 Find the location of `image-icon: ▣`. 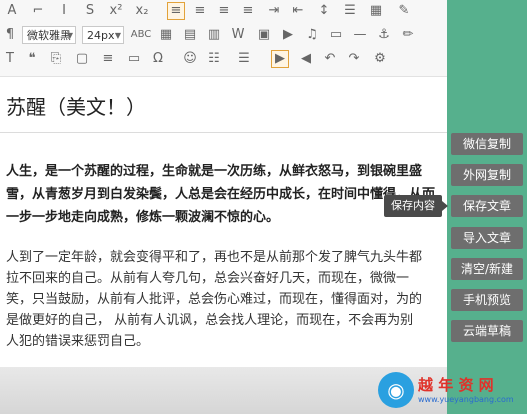

image-icon: ▣ is located at coordinates (264, 35).